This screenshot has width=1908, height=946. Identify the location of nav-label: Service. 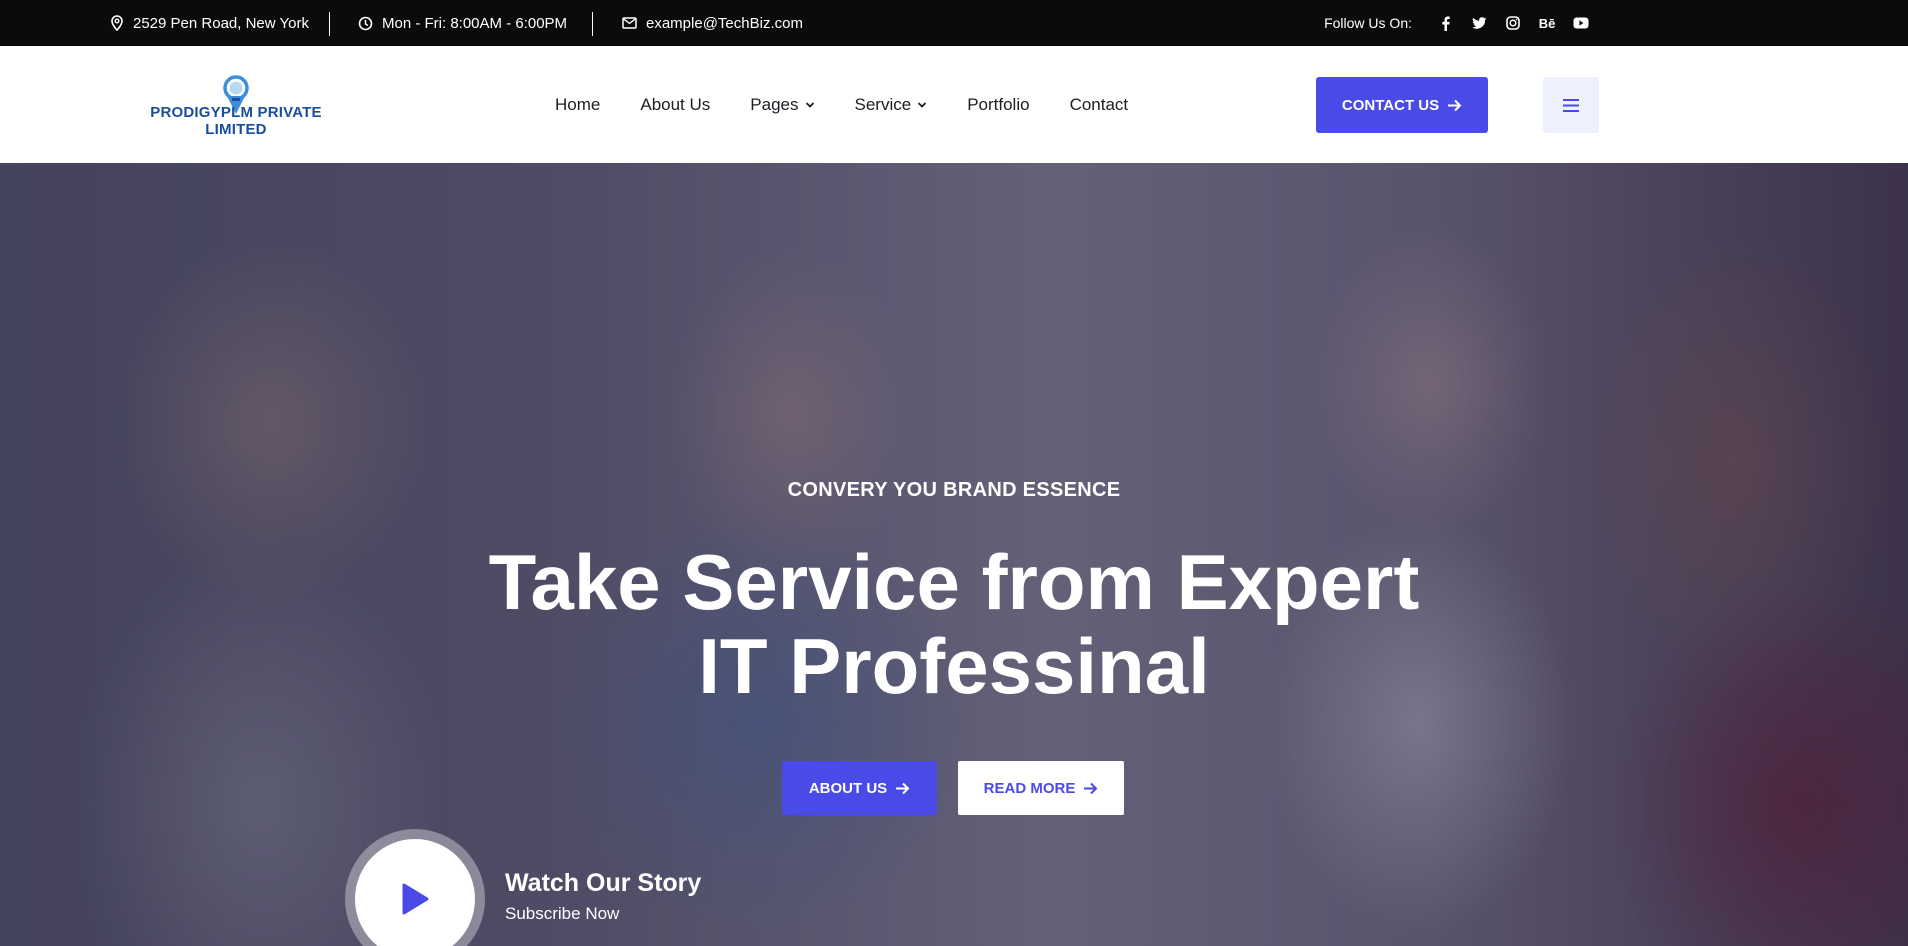
(883, 104).